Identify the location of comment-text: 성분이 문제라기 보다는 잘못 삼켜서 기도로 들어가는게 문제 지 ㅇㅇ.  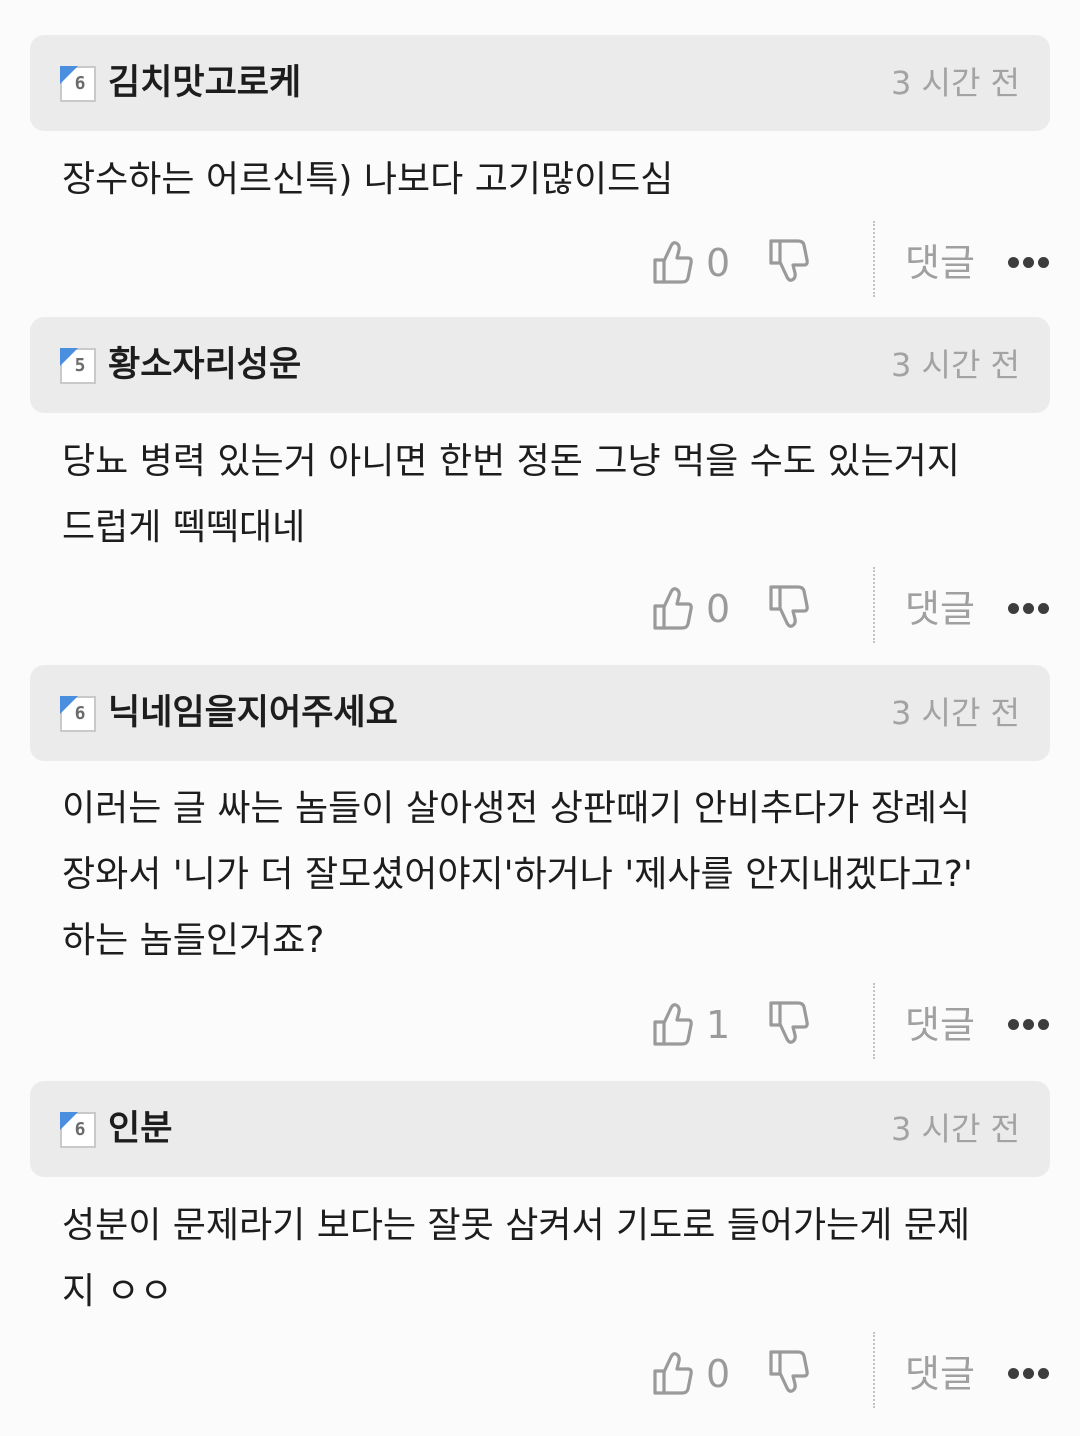
(516, 1258).